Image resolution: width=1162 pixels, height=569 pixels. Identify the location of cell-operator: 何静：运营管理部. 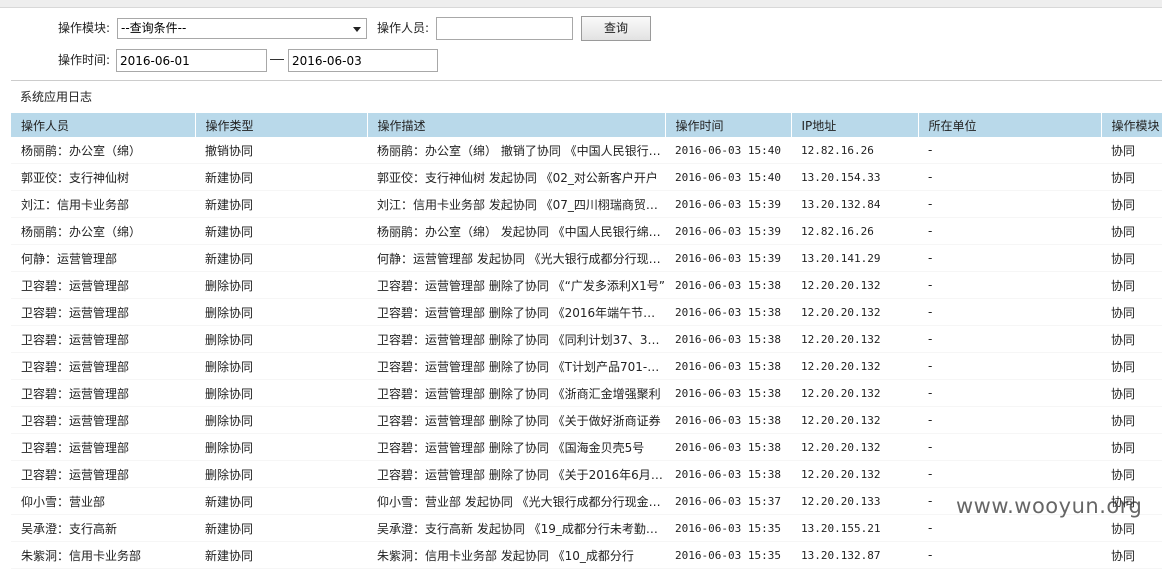
(103, 258).